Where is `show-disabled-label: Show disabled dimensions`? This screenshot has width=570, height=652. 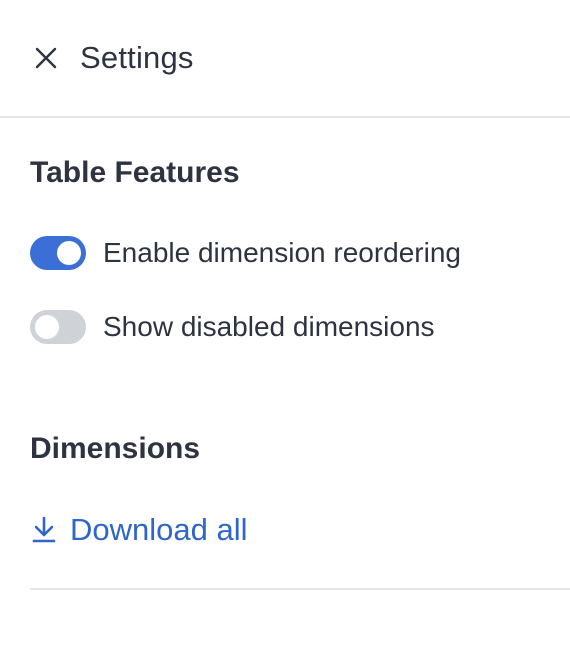
show-disabled-label: Show disabled dimensions is located at coordinates (269, 326).